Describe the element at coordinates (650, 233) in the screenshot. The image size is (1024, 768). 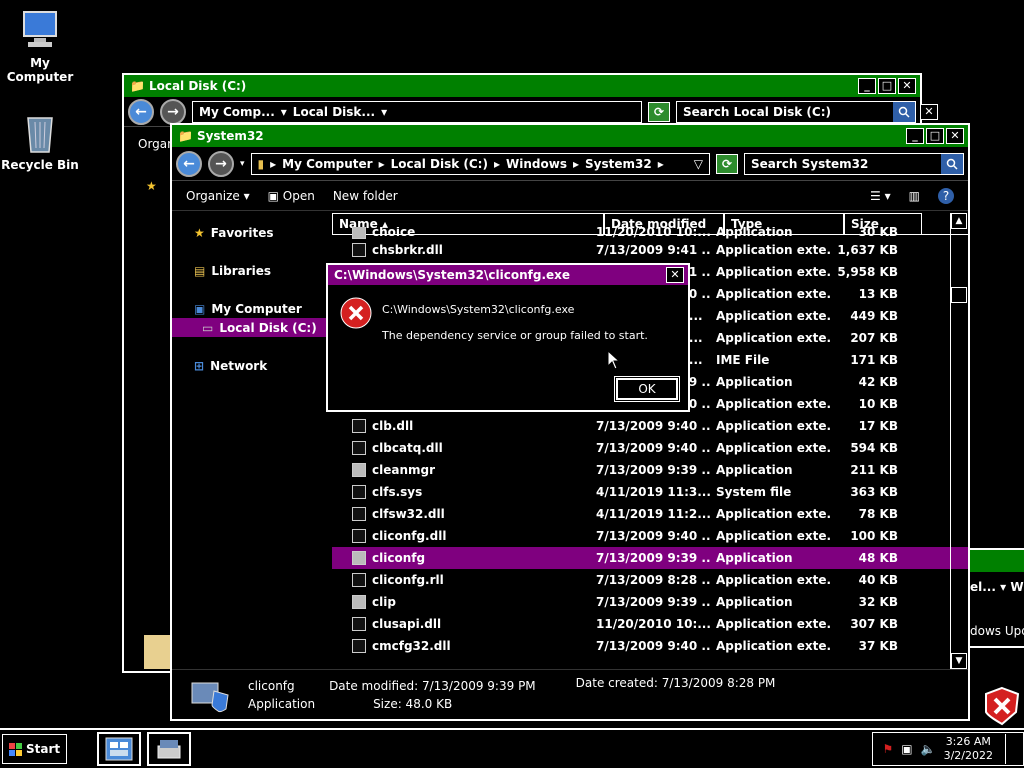
I see `file-row: choice 11/20/2010 10:... Application 30 KB` at that location.